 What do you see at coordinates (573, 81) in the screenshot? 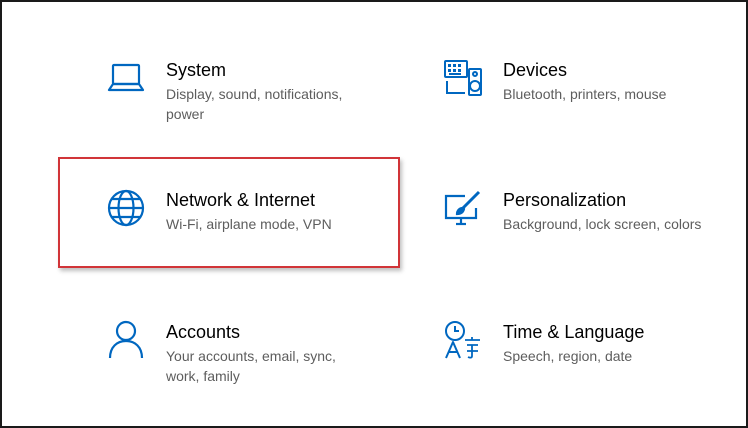
I see `settings-tile-devices: Devices Bluetooth, printers, mouse` at bounding box center [573, 81].